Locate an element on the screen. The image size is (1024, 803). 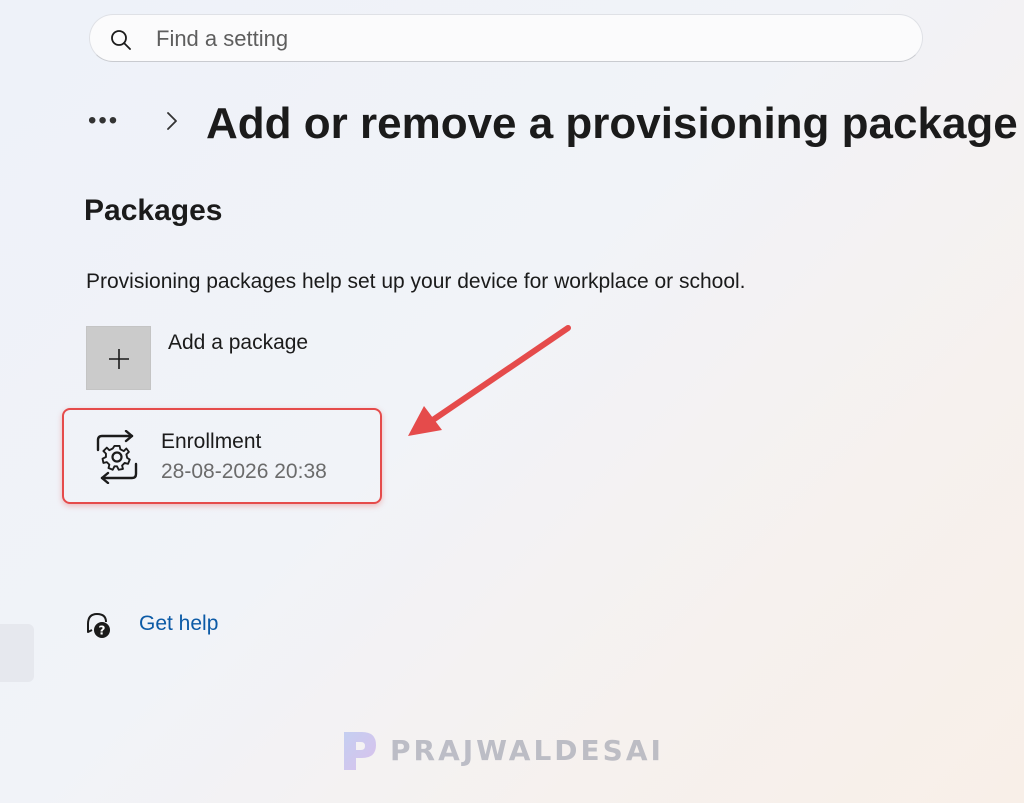
watermark-logo-icon is located at coordinates (360, 751).